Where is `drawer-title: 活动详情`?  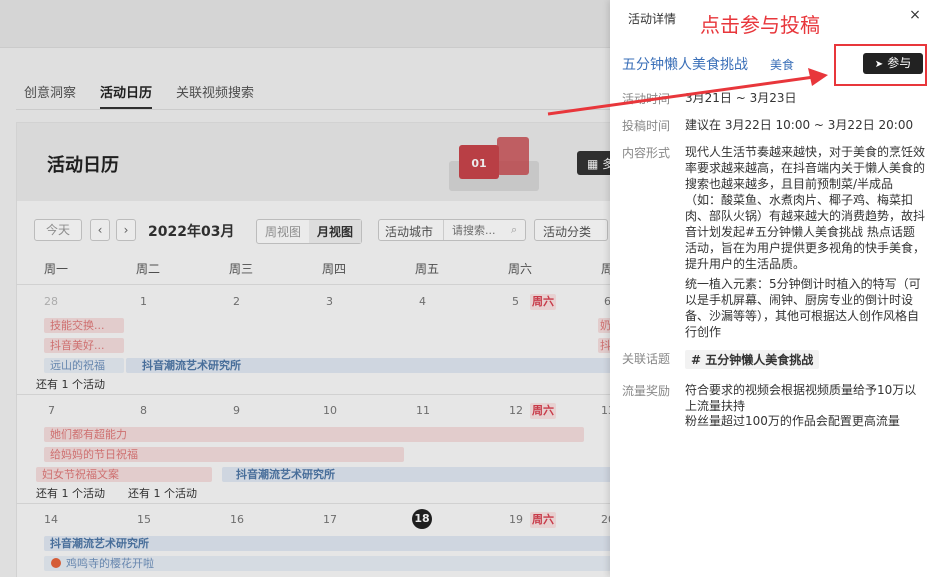 drawer-title: 活动详情 is located at coordinates (652, 19).